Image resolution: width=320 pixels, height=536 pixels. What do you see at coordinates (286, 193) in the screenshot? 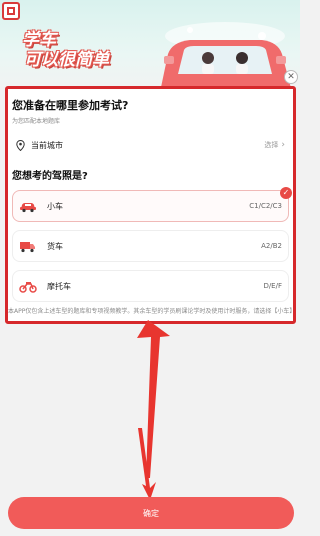
I see `checkmark-icon: ✓` at bounding box center [286, 193].